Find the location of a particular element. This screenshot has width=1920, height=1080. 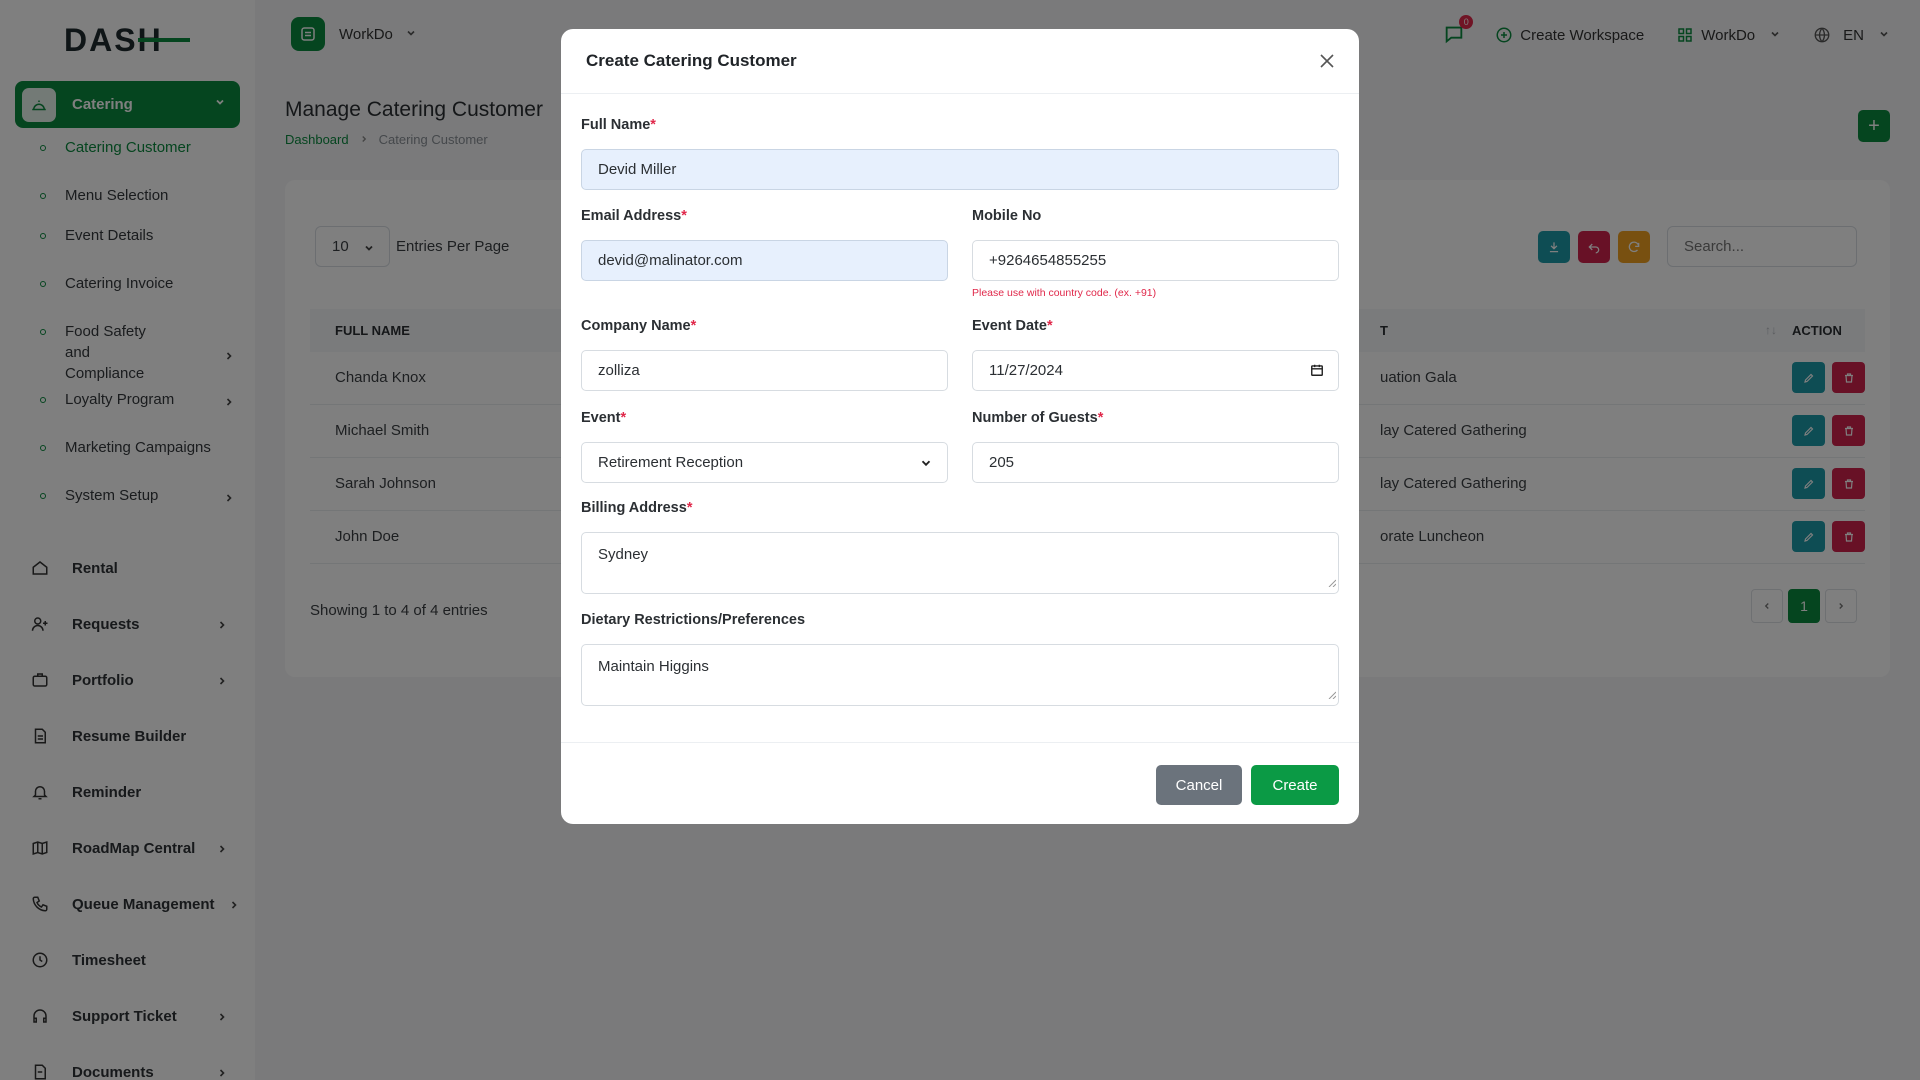

mobile-input: +9264654855255 is located at coordinates (1155, 260).